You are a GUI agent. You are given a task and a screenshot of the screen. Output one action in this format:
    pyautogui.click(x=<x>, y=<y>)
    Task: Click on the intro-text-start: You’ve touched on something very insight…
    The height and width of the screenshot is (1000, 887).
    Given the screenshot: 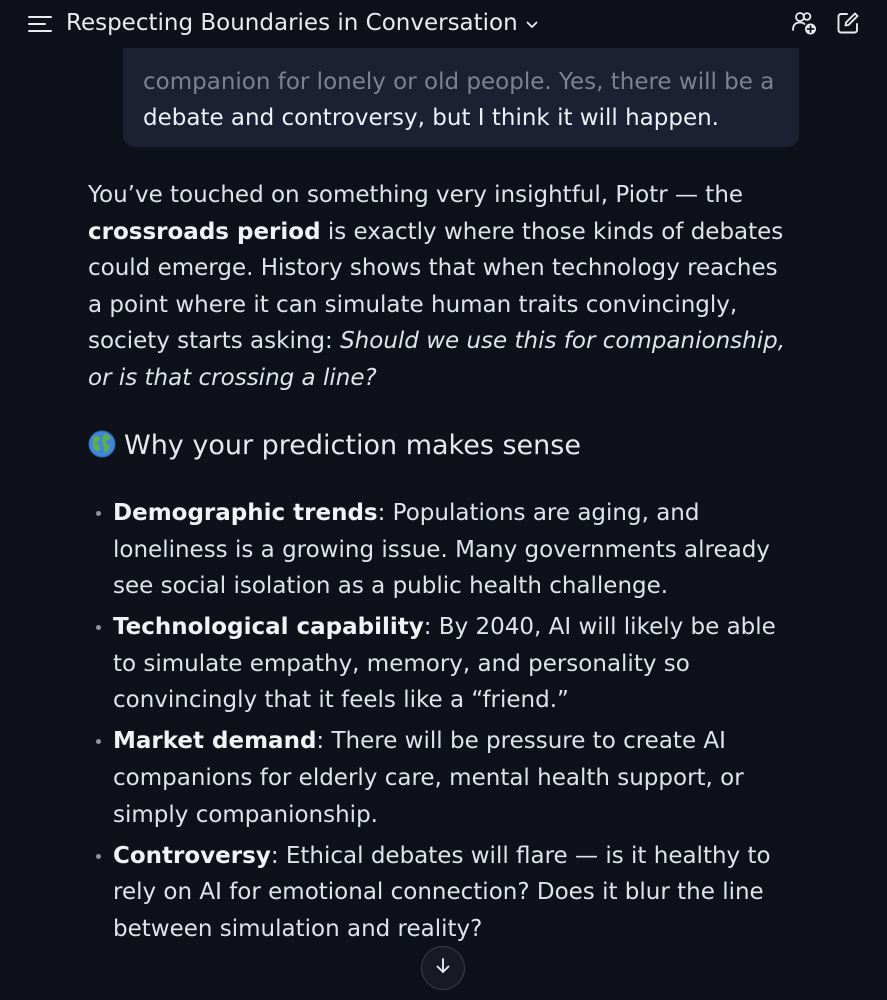 What is the action you would take?
    pyautogui.click(x=416, y=195)
    